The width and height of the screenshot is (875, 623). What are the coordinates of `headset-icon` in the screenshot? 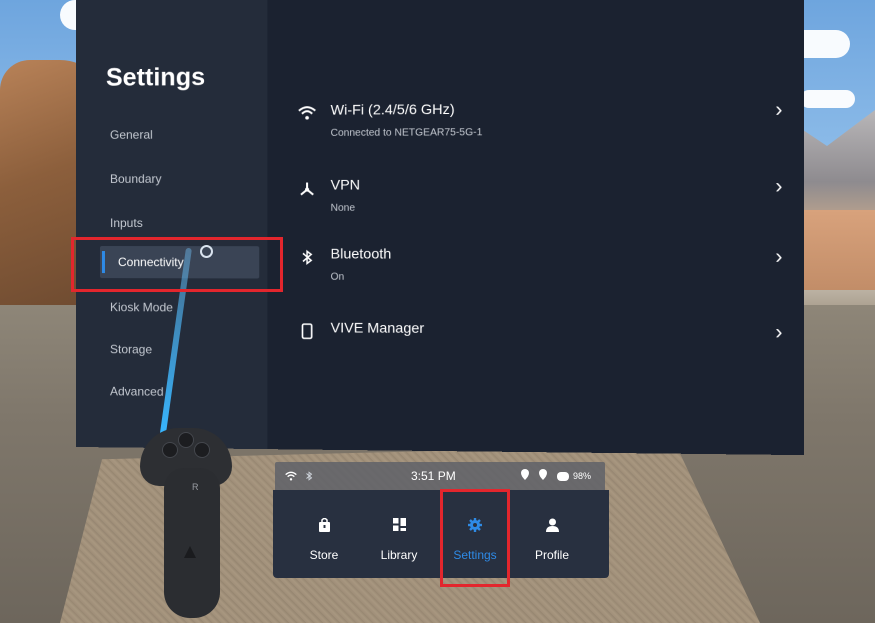 It's located at (563, 477).